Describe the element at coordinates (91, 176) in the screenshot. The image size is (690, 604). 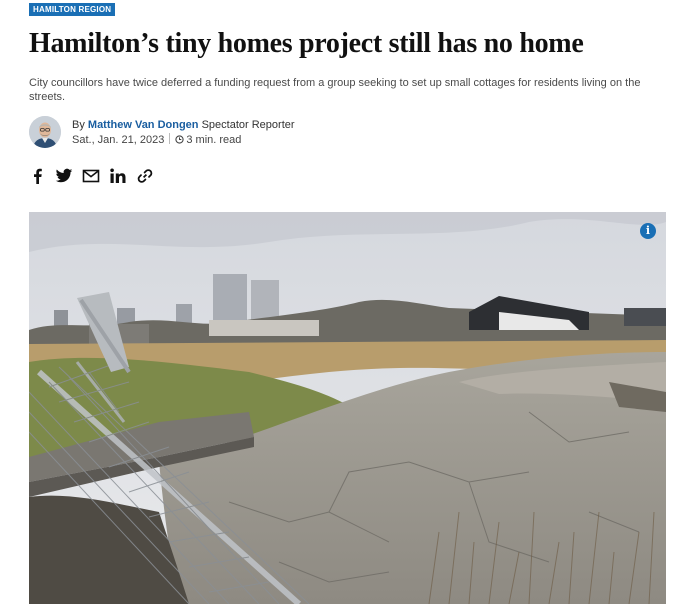
I see `email-icon` at that location.